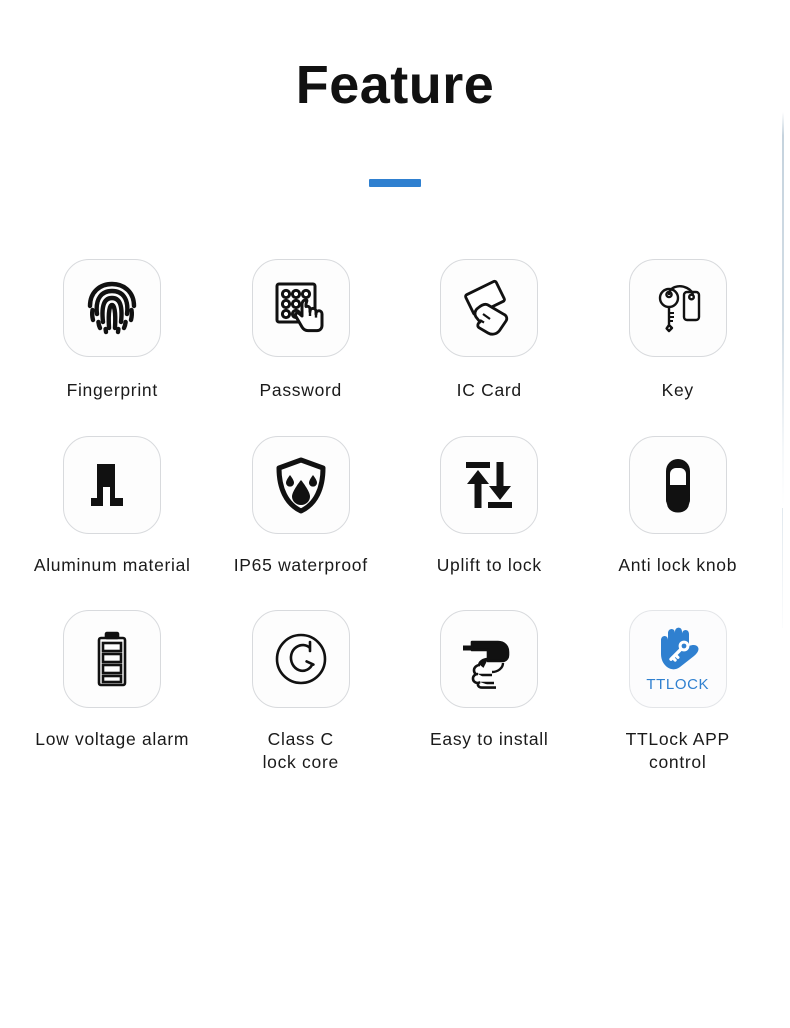 Image resolution: width=790 pixels, height=1028 pixels. I want to click on feature-label: Easy to install, so click(489, 739).